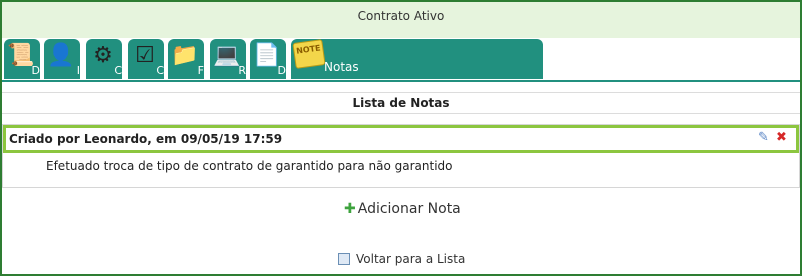 This screenshot has height=276, width=802. I want to click on tab-d1-letter: D, so click(35, 70).